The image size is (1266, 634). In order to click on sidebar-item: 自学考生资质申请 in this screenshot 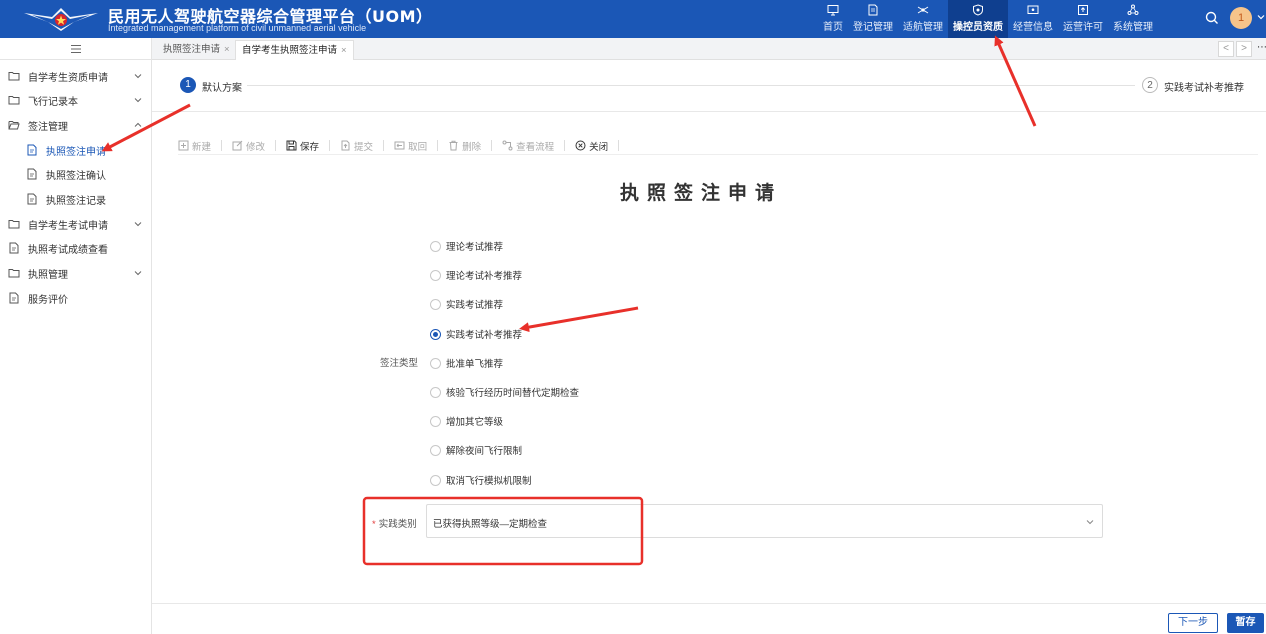, I will do `click(76, 76)`.